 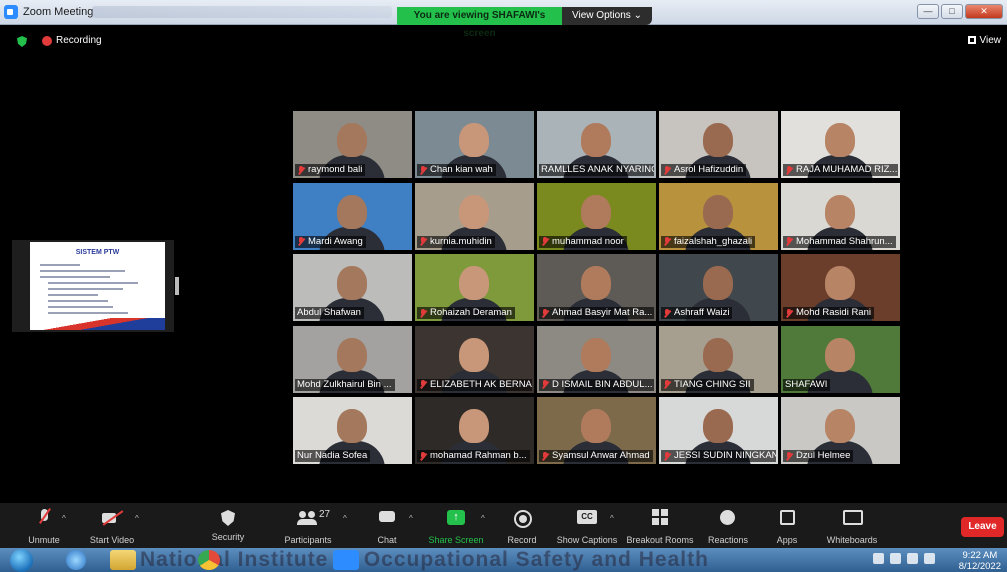 What do you see at coordinates (596, 144) in the screenshot?
I see `participant-tile: RAMLLES ANAK NYARING` at bounding box center [596, 144].